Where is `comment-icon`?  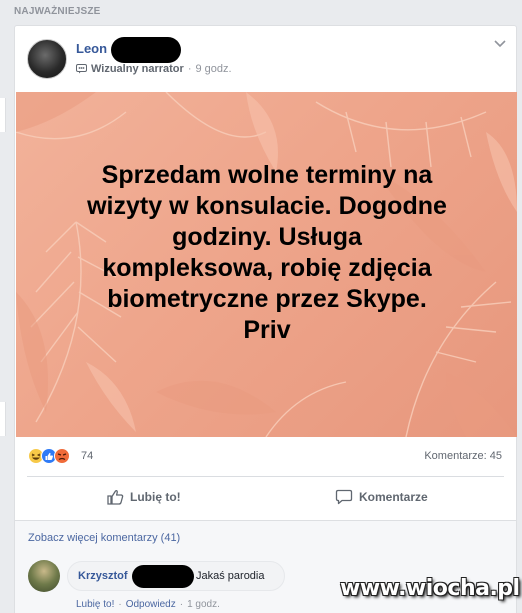
comment-icon is located at coordinates (344, 497).